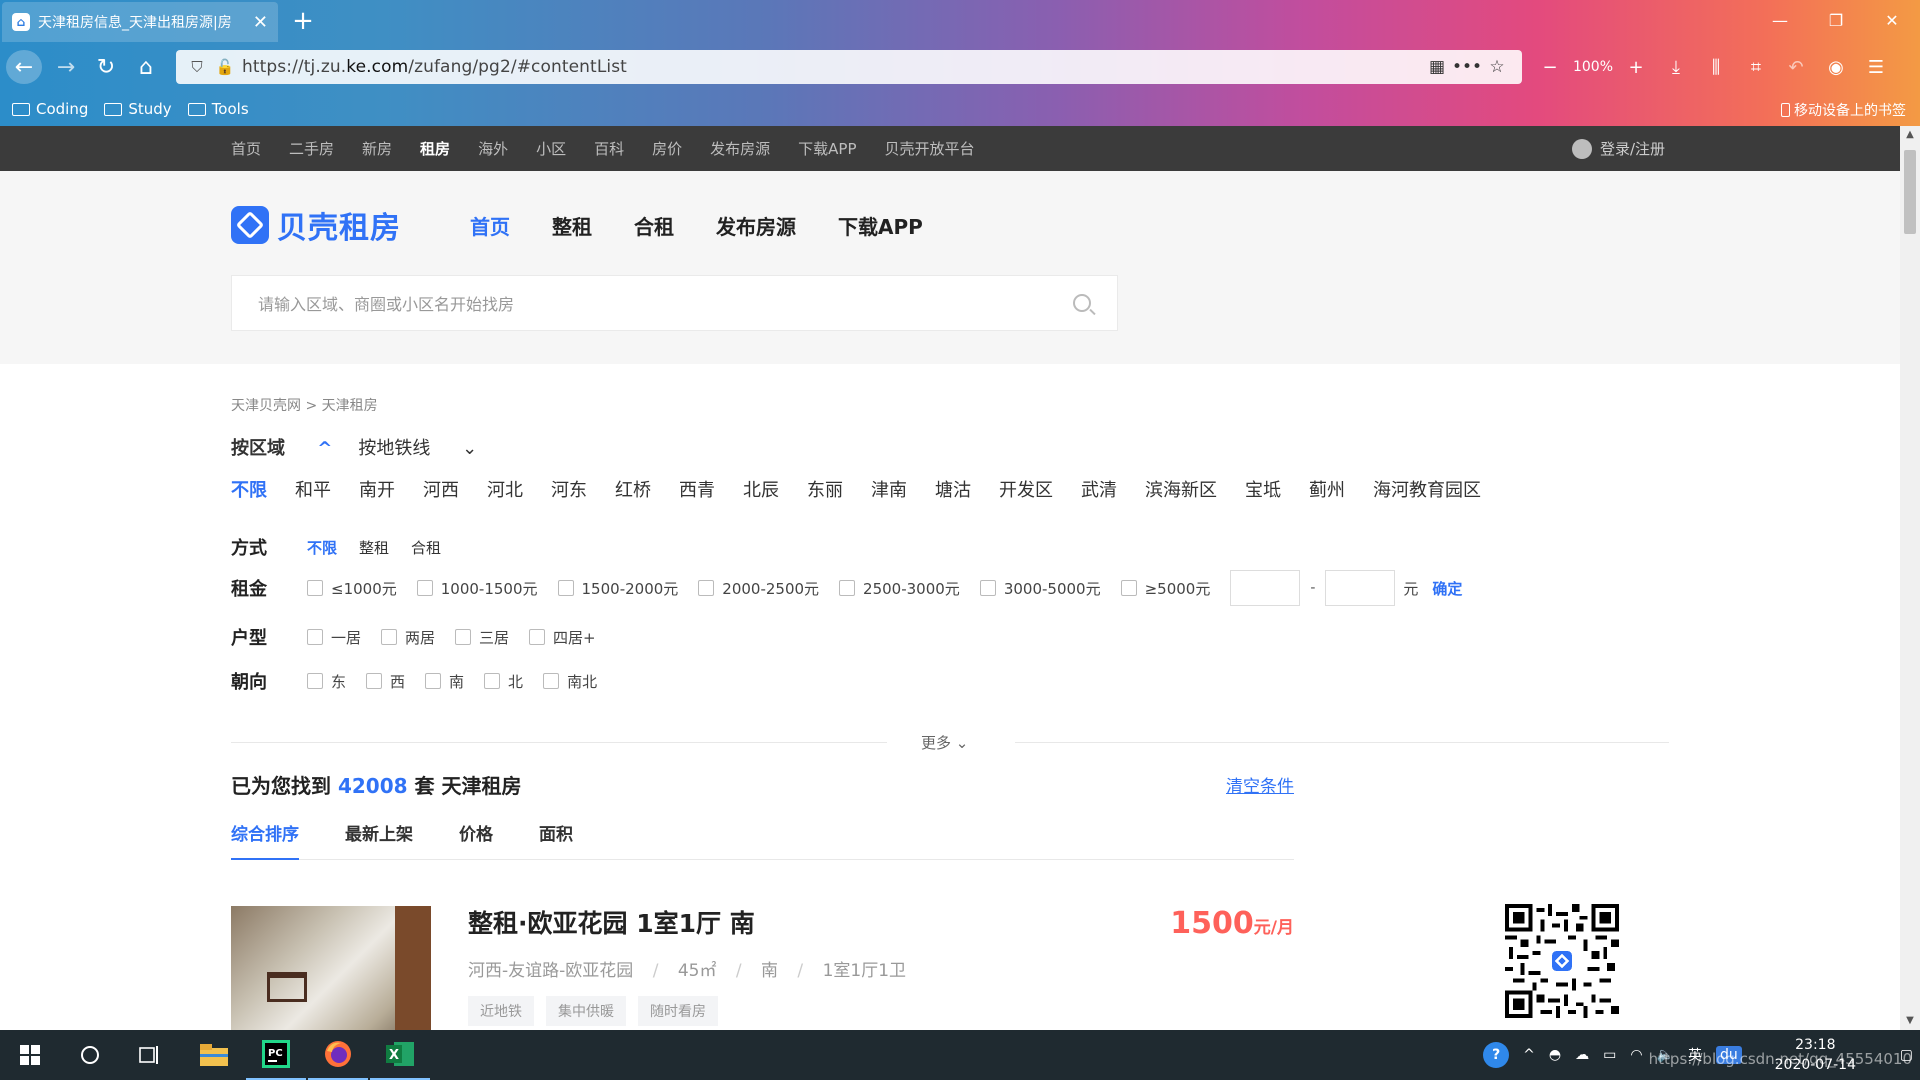 This screenshot has height=1080, width=1920. What do you see at coordinates (477, 588) in the screenshot?
I see `rent-checkbox: 1000-1500元` at bounding box center [477, 588].